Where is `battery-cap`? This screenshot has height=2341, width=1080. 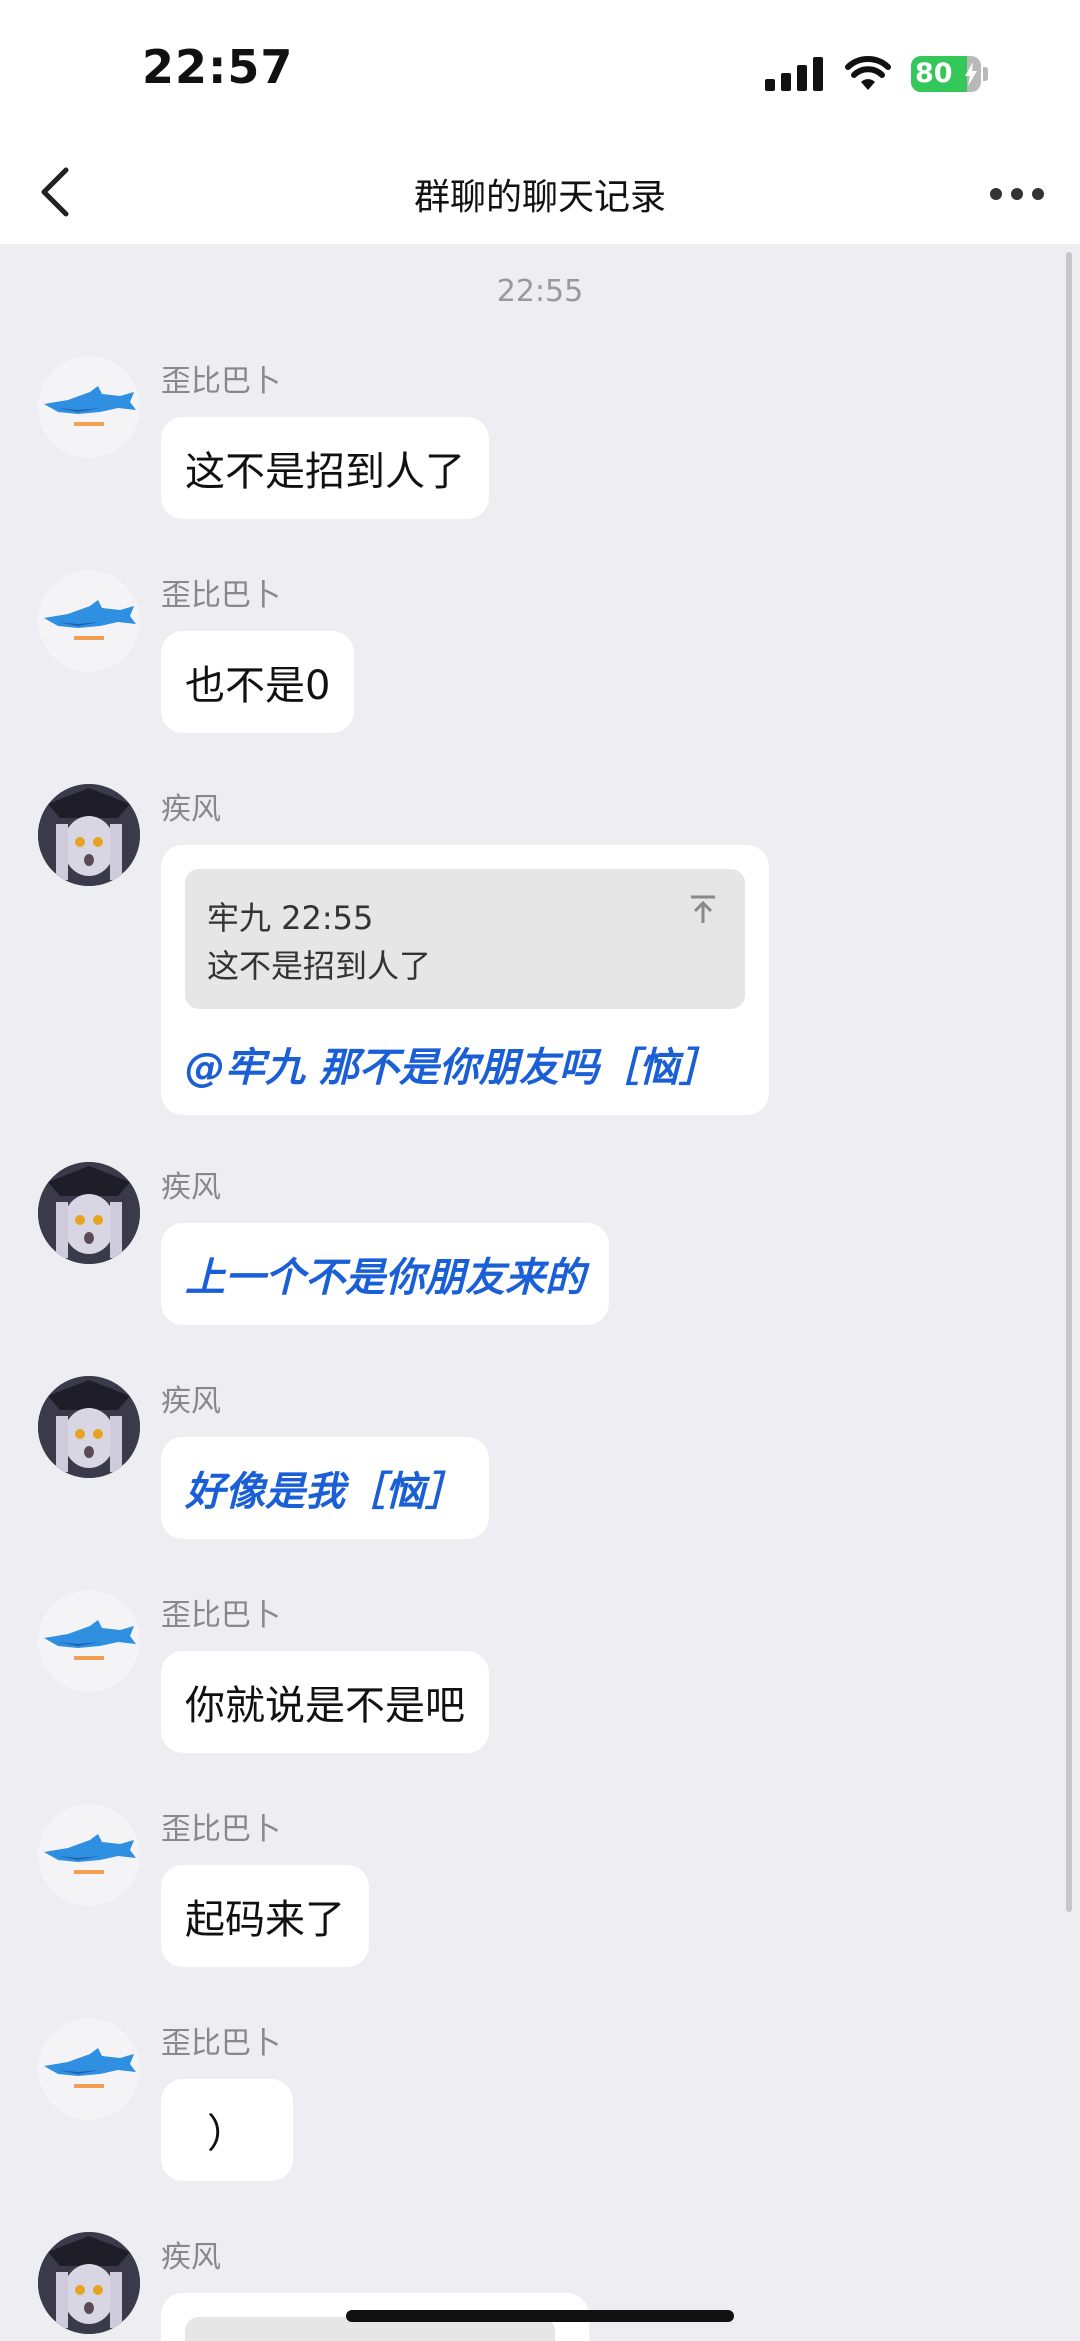 battery-cap is located at coordinates (985, 74).